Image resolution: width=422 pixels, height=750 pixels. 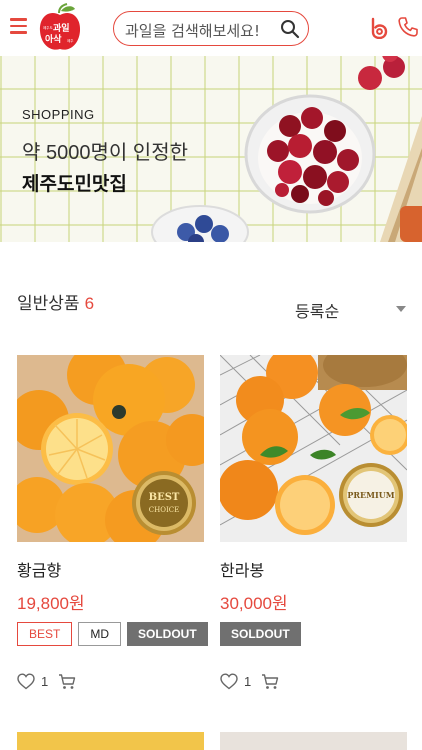 What do you see at coordinates (192, 30) in the screenshot?
I see `search-input: 과일을 검색해보세요!` at bounding box center [192, 30].